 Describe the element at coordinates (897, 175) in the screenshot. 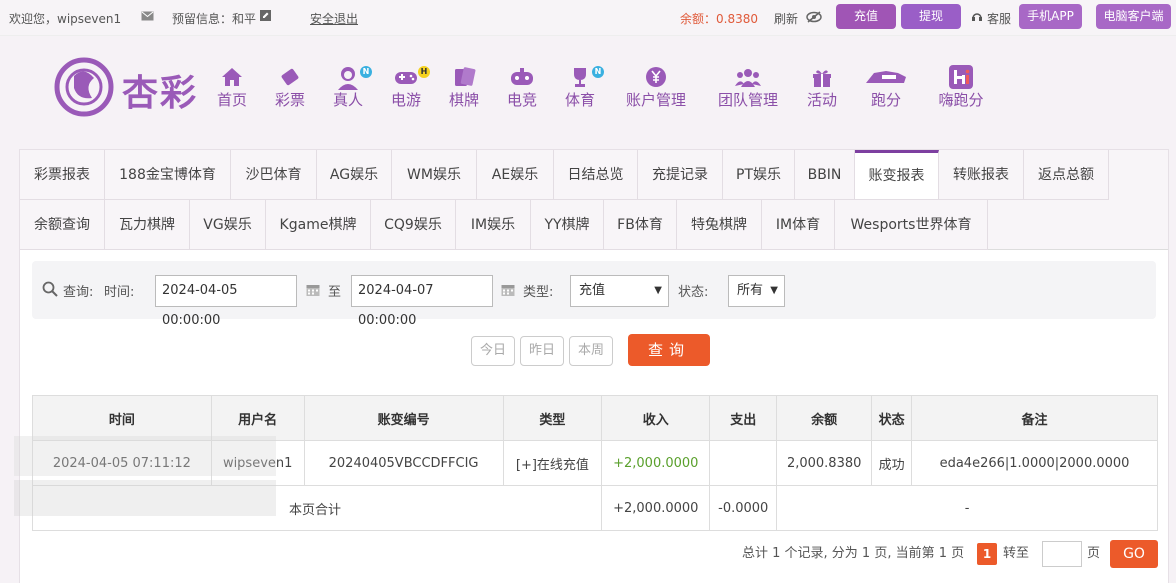

I see `tab-account-change: 账变报表` at that location.